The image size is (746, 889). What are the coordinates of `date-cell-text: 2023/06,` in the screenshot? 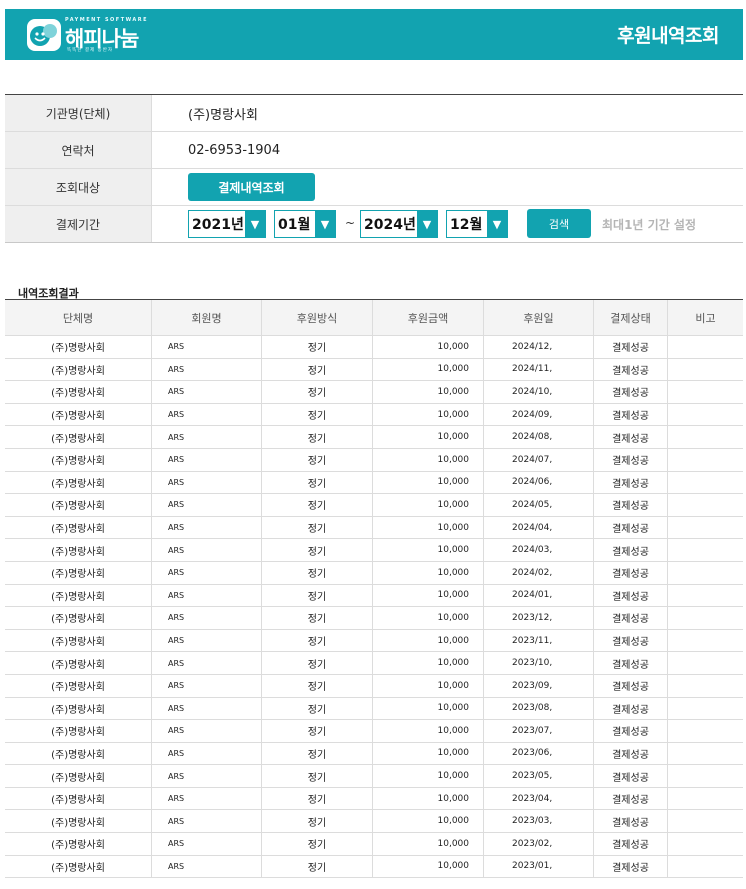 It's located at (532, 753).